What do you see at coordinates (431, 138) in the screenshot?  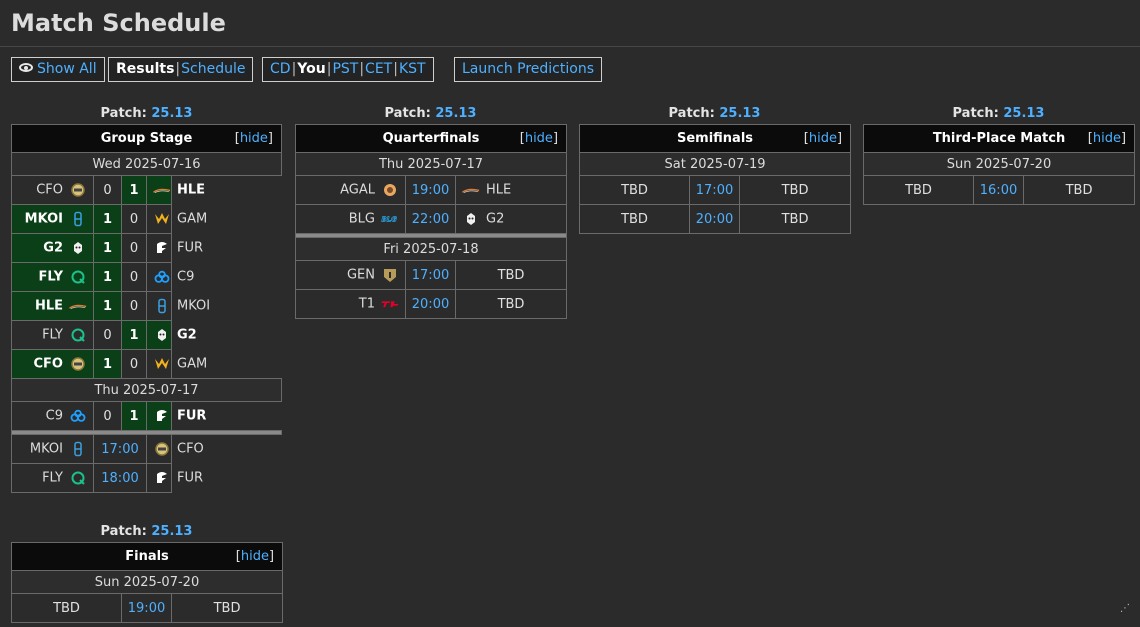 I see `section-header: Quarterfinals [hide]` at bounding box center [431, 138].